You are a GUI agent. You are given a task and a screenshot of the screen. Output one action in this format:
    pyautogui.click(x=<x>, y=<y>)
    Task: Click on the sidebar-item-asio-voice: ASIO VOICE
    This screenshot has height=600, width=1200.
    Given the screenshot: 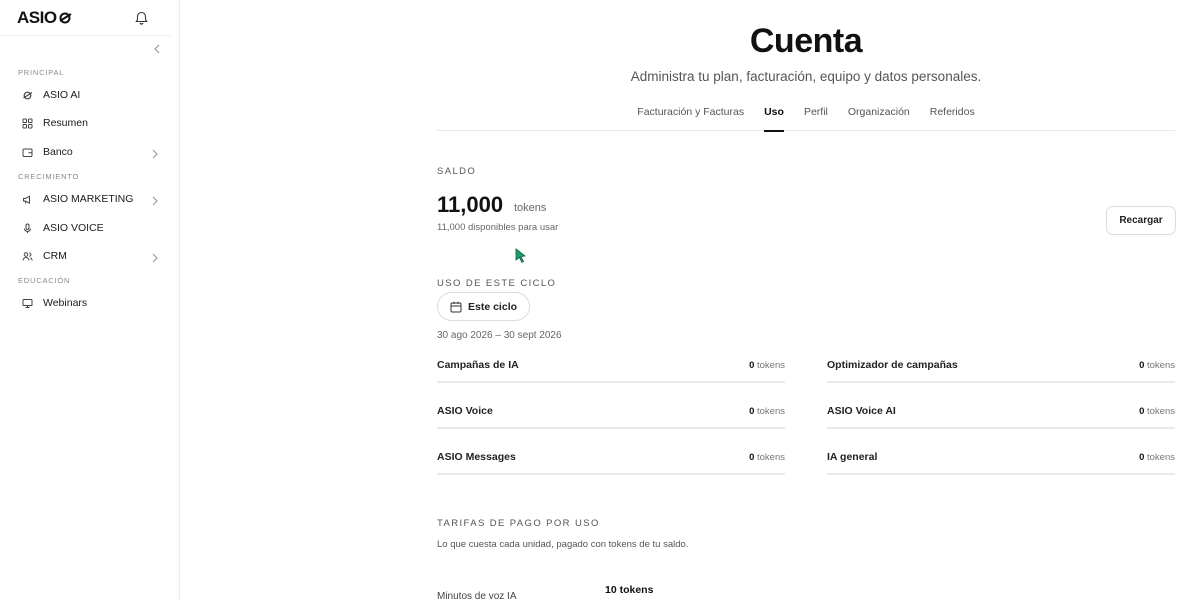 What is the action you would take?
    pyautogui.click(x=89, y=228)
    